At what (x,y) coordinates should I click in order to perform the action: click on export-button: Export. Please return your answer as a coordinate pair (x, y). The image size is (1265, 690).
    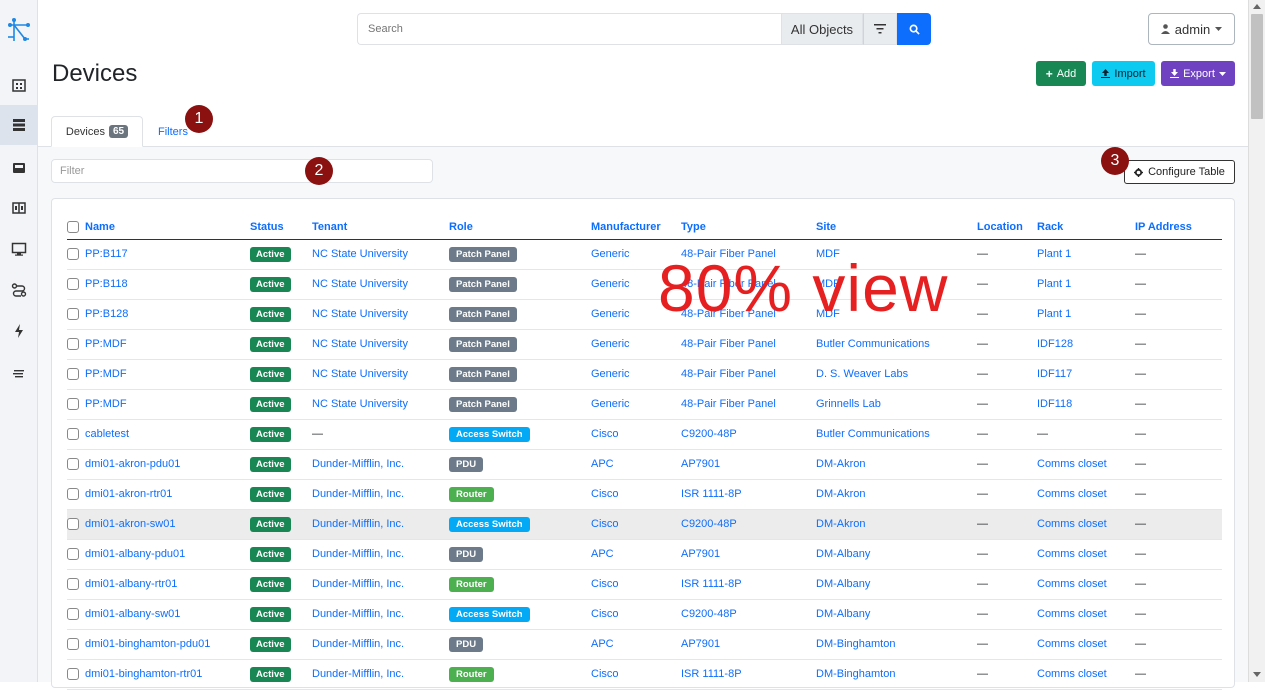
    Looking at the image, I should click on (1198, 73).